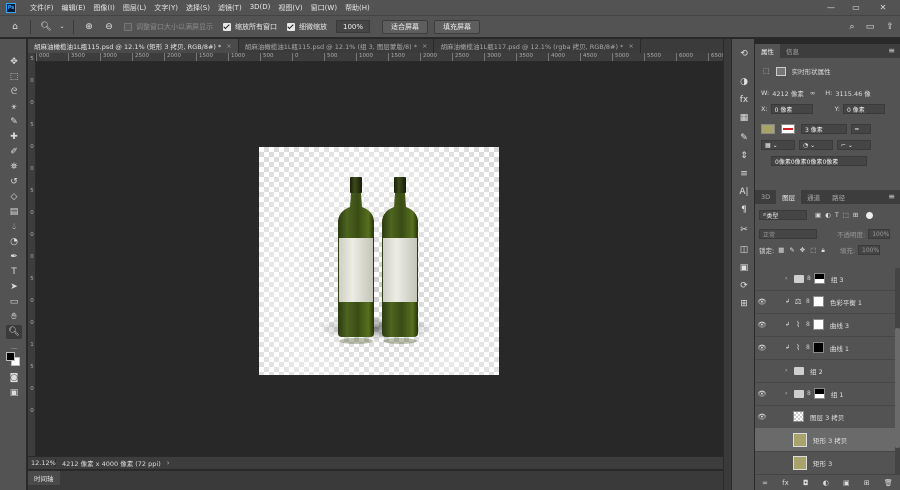 The width and height of the screenshot is (900, 490). I want to click on grid-panel-icon: ⊞, so click(744, 303).